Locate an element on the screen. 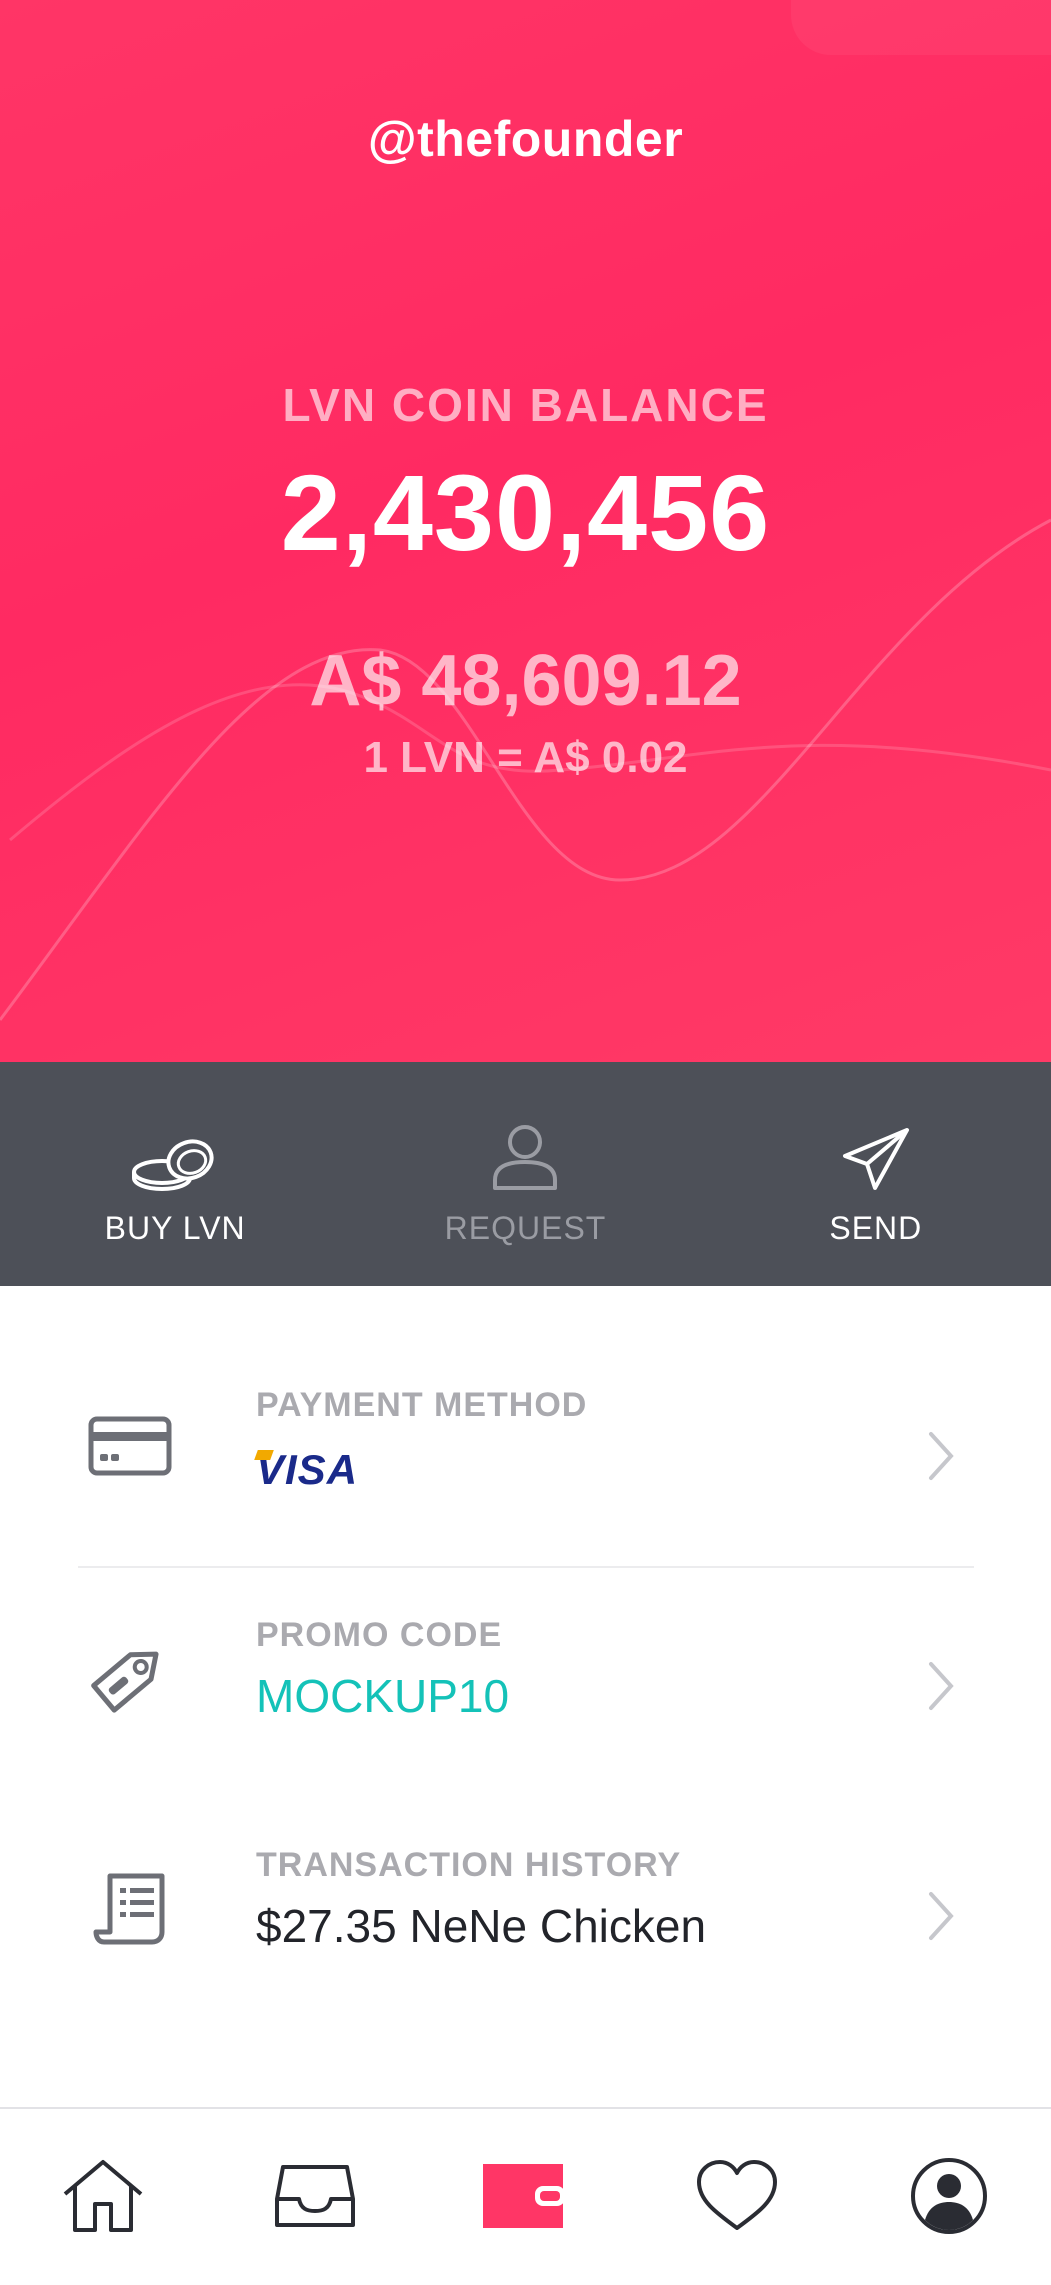 The image size is (1051, 2285). buy-lvn-label: BUY LVN is located at coordinates (175, 1228).